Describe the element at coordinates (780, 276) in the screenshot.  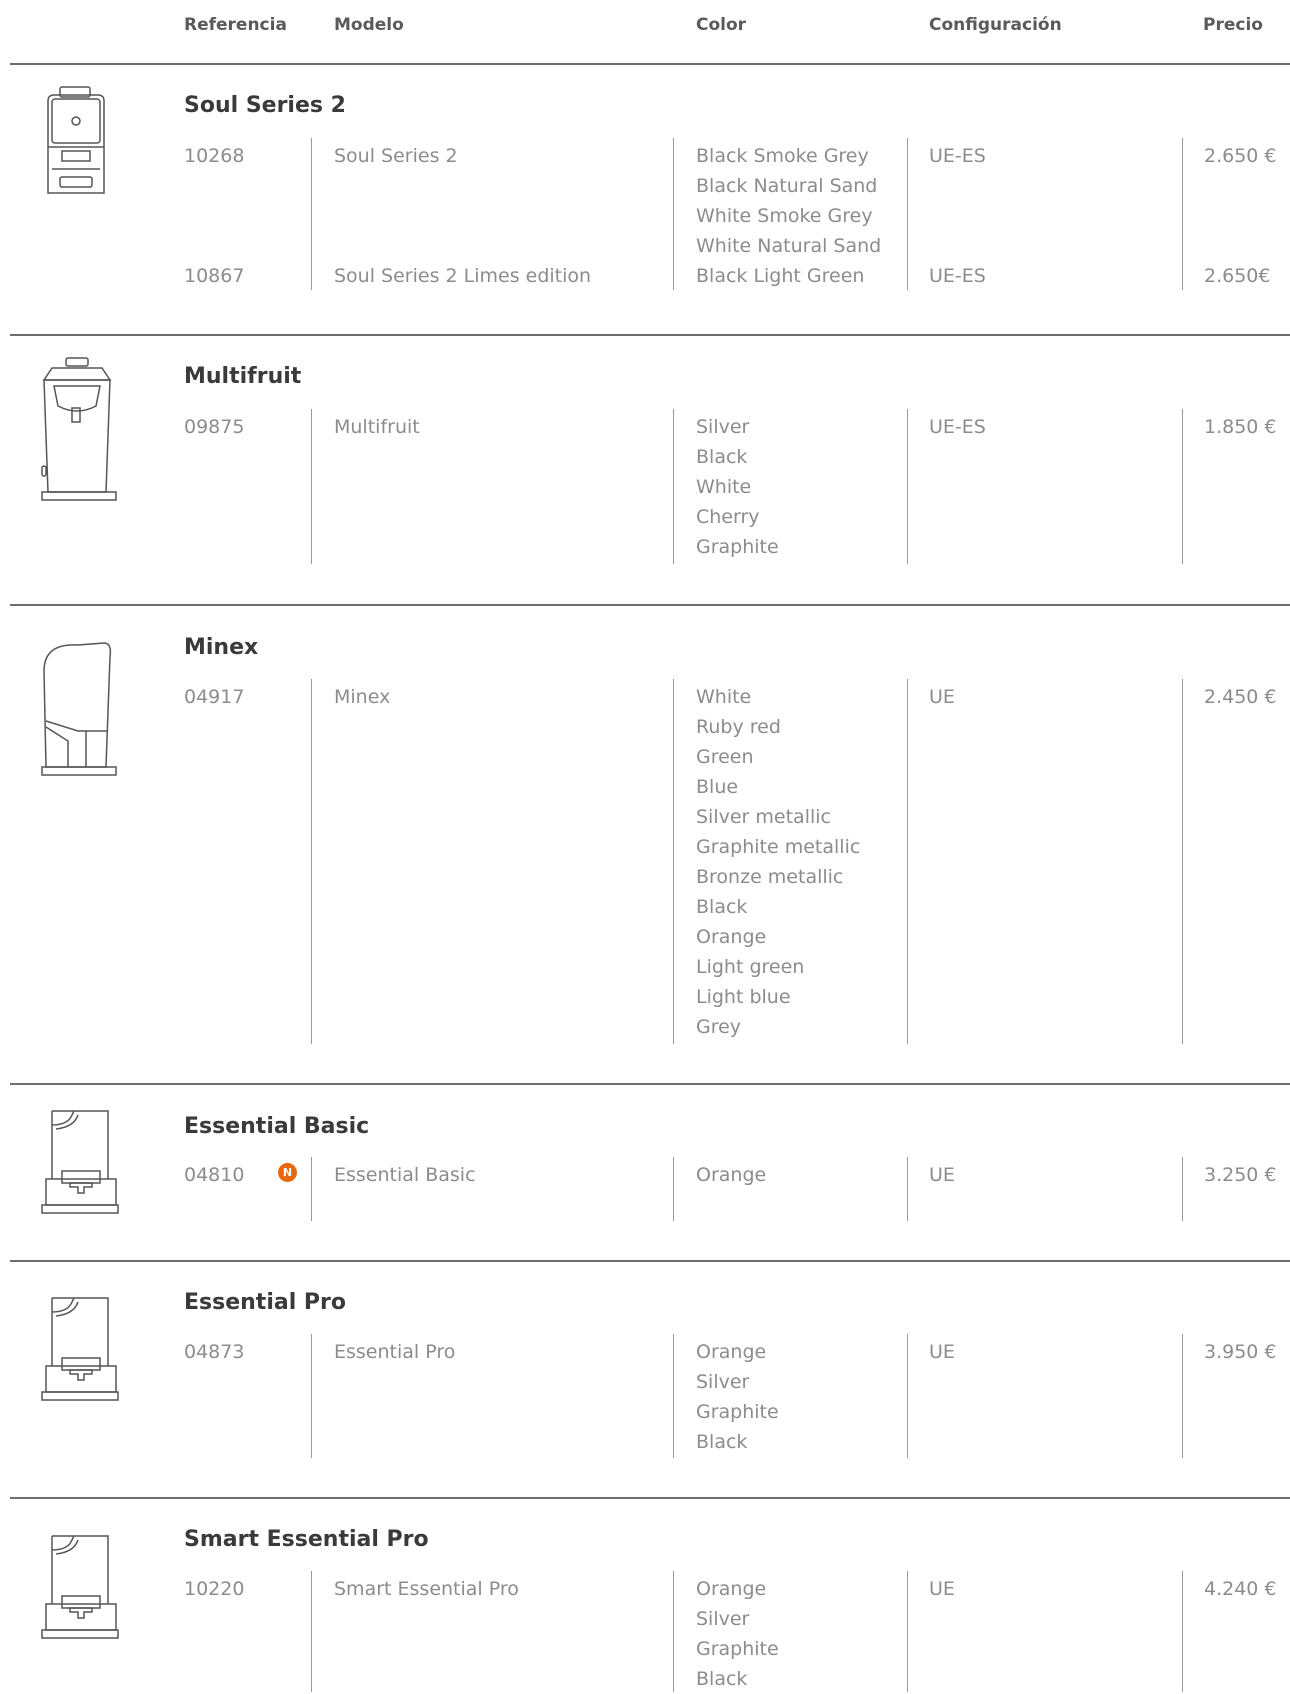
I see `color-list: Black Light Green` at that location.